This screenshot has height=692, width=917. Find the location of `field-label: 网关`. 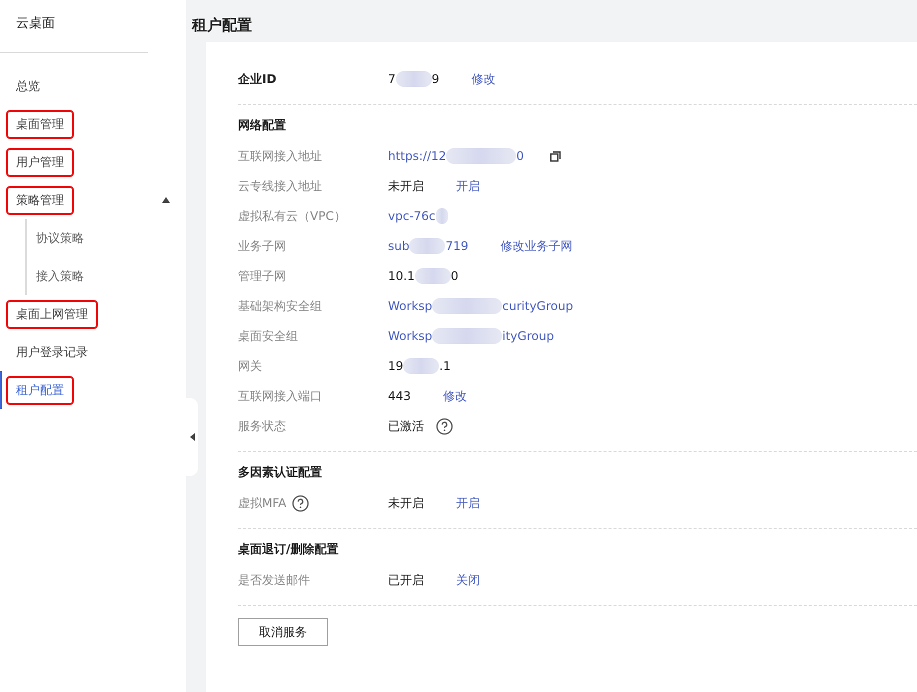

field-label: 网关 is located at coordinates (250, 366).